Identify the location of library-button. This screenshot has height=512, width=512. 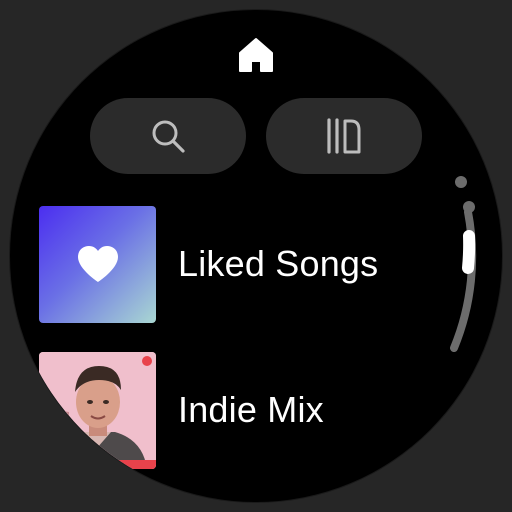
(344, 136).